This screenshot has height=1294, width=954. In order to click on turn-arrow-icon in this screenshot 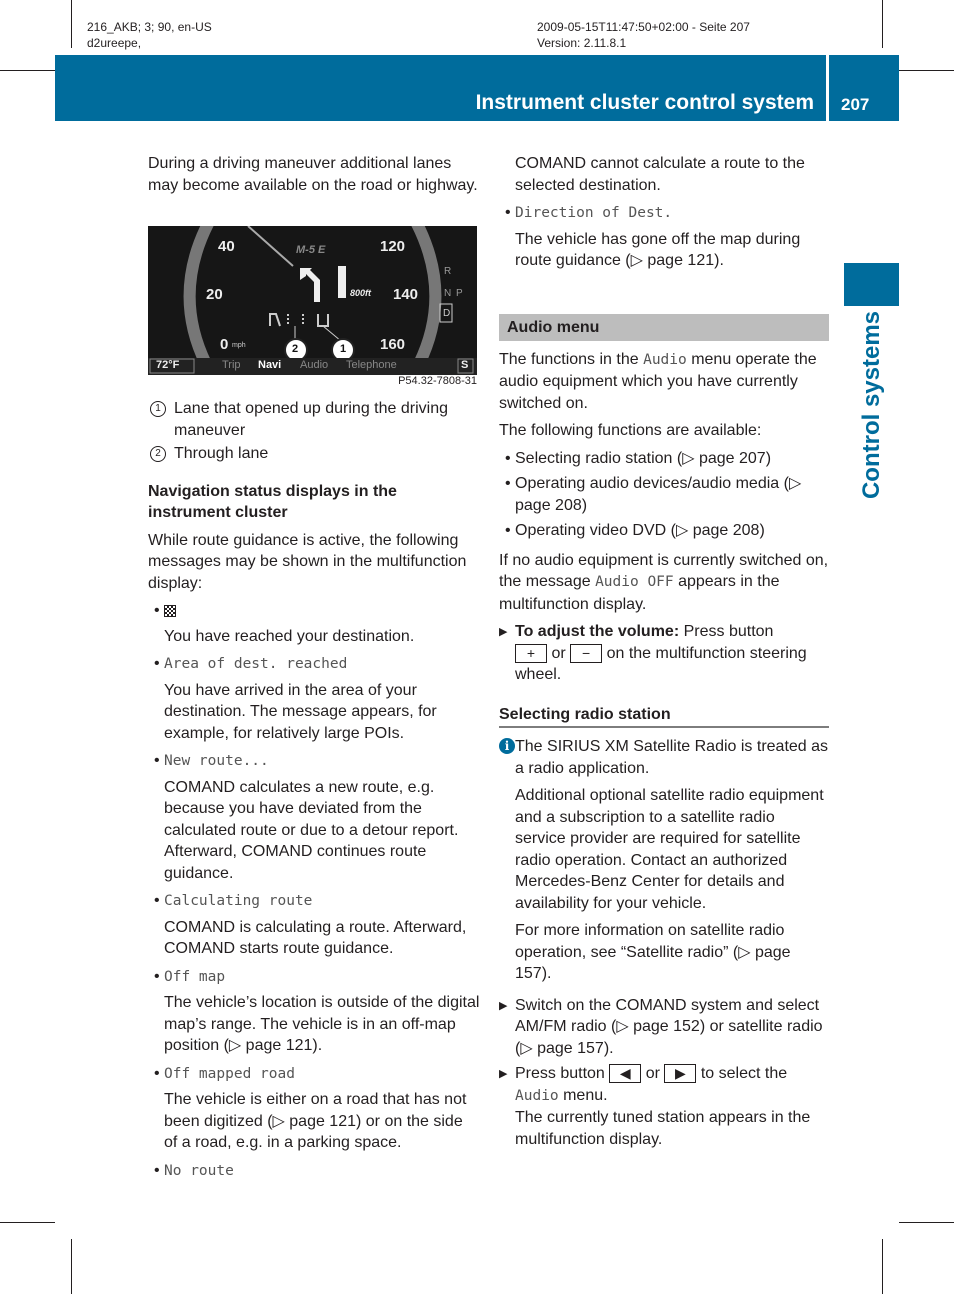, I will do `click(310, 285)`.